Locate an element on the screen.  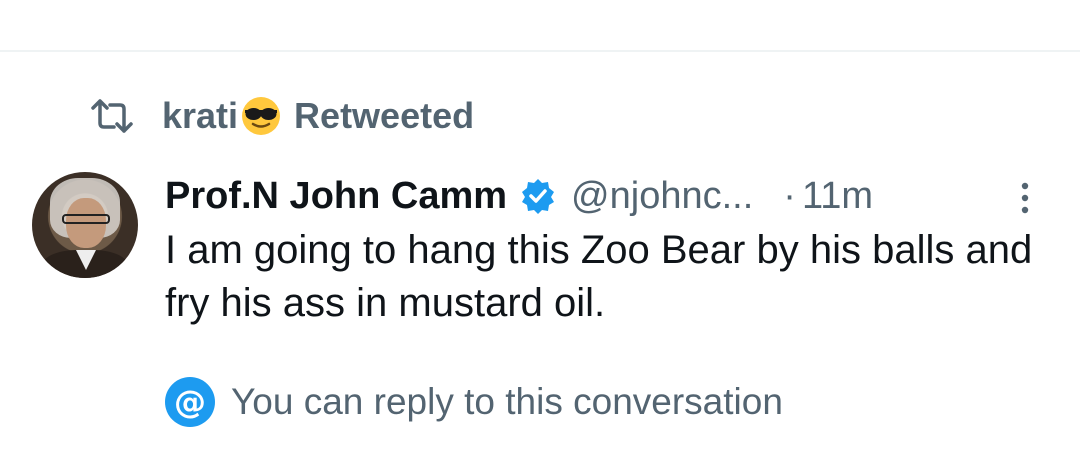
reply-notice: @ You can reply to this conversation is located at coordinates (474, 402).